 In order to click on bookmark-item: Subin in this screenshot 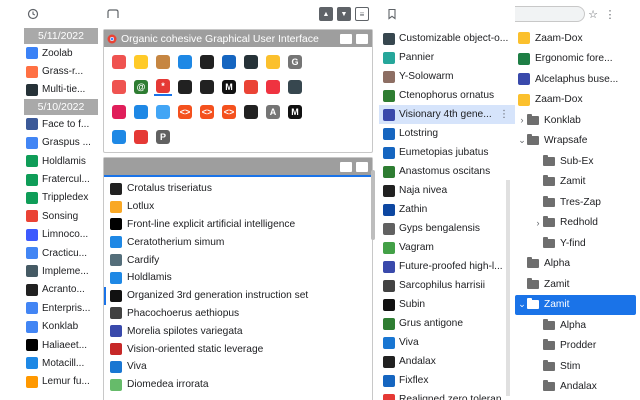, I will do `click(447, 304)`.